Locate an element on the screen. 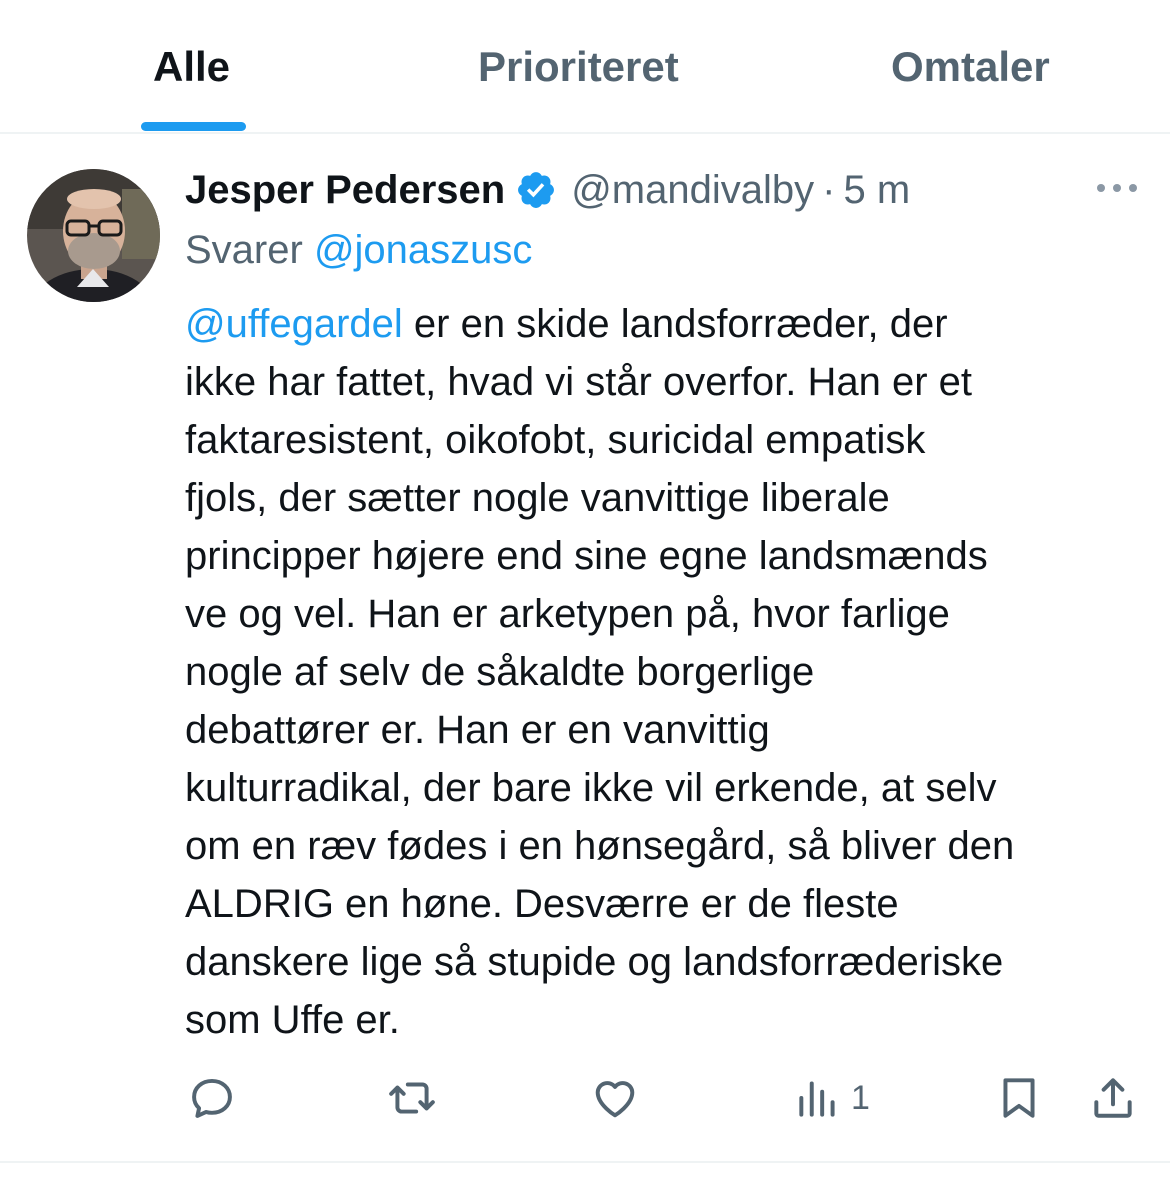 The height and width of the screenshot is (1182, 1170). heart-icon is located at coordinates (615, 1099).